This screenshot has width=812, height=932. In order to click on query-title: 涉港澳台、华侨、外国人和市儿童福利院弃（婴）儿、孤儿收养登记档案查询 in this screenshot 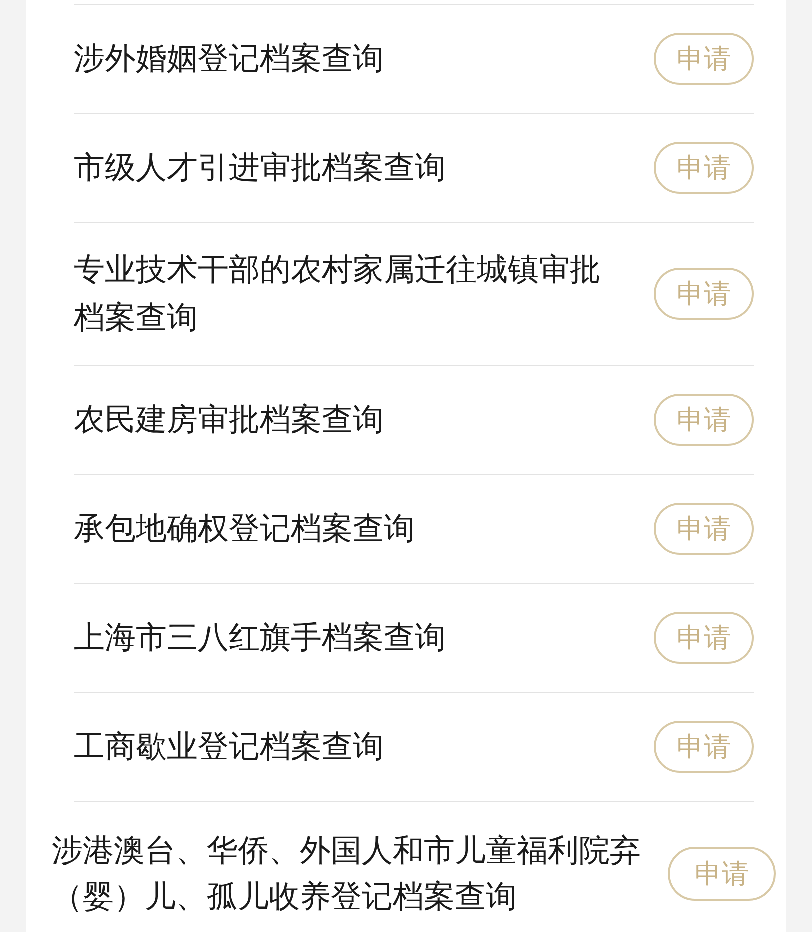, I will do `click(347, 874)`.